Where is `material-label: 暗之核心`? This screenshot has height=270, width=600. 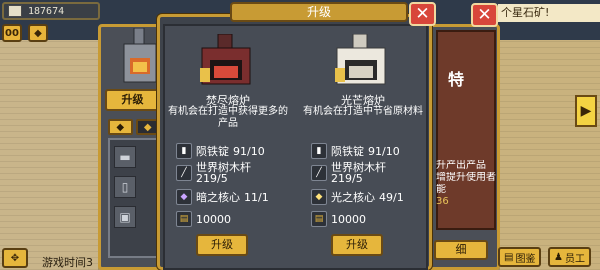 material-label: 暗之核心 is located at coordinates (218, 197).